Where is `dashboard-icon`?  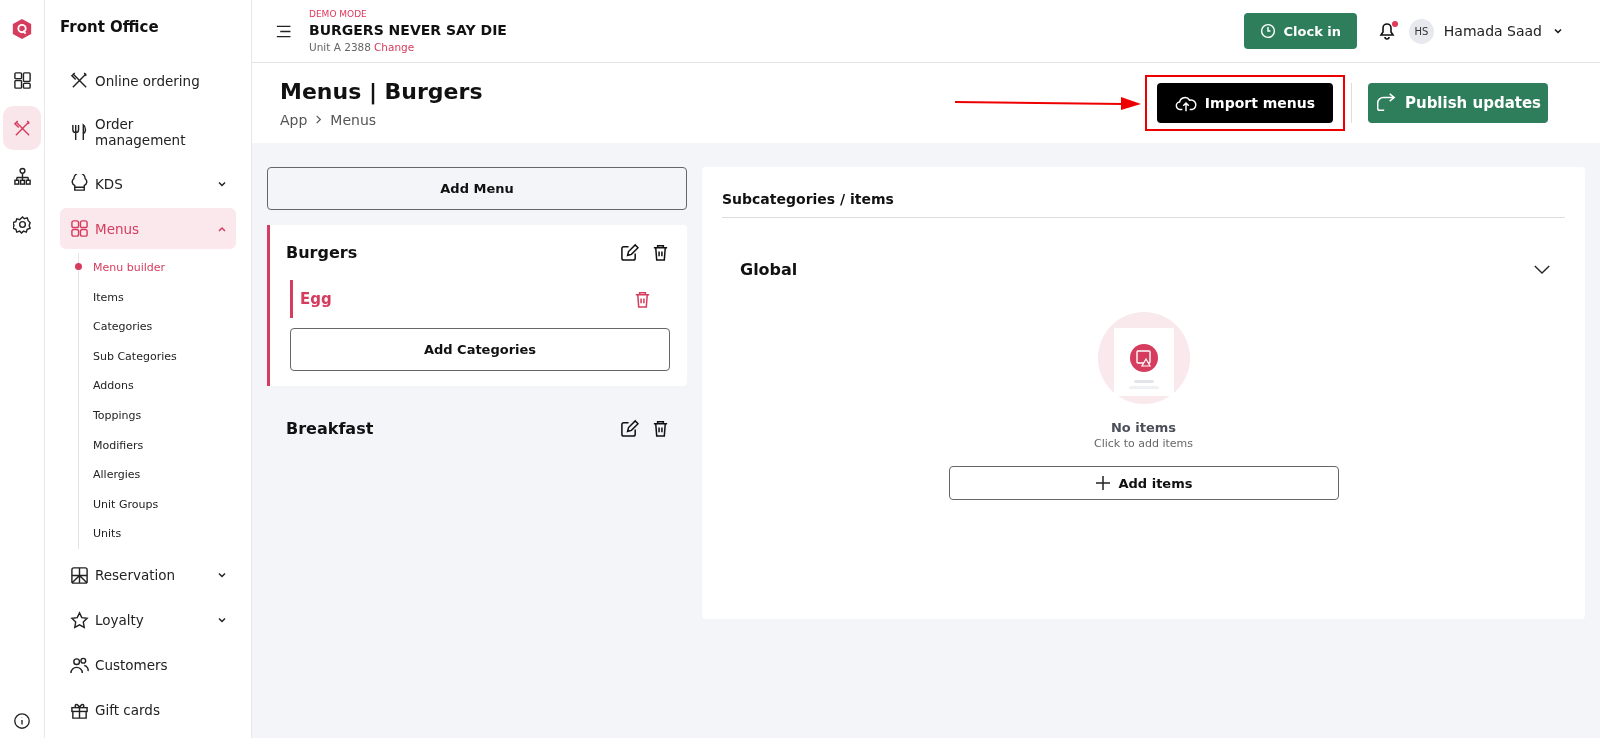
dashboard-icon is located at coordinates (22, 80).